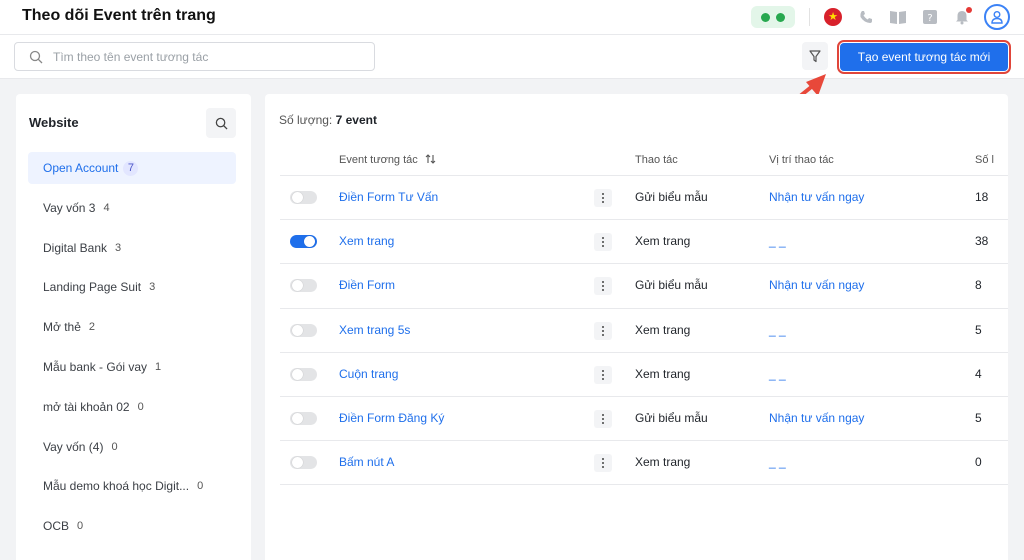 This screenshot has width=1024, height=560. I want to click on sidebar-item-mau-demo: Mẫu demo khoá học Digit... 0, so click(132, 486).